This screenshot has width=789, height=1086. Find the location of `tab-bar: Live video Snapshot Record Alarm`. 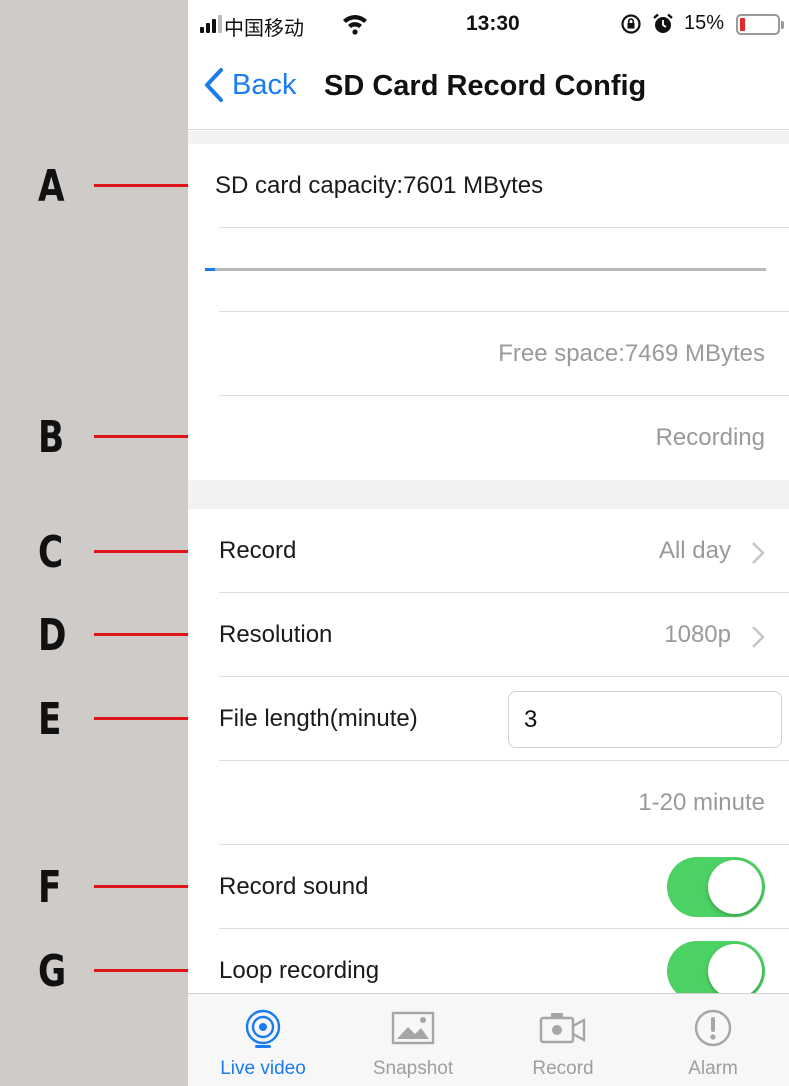

tab-bar: Live video Snapshot Record Alarm is located at coordinates (488, 1039).